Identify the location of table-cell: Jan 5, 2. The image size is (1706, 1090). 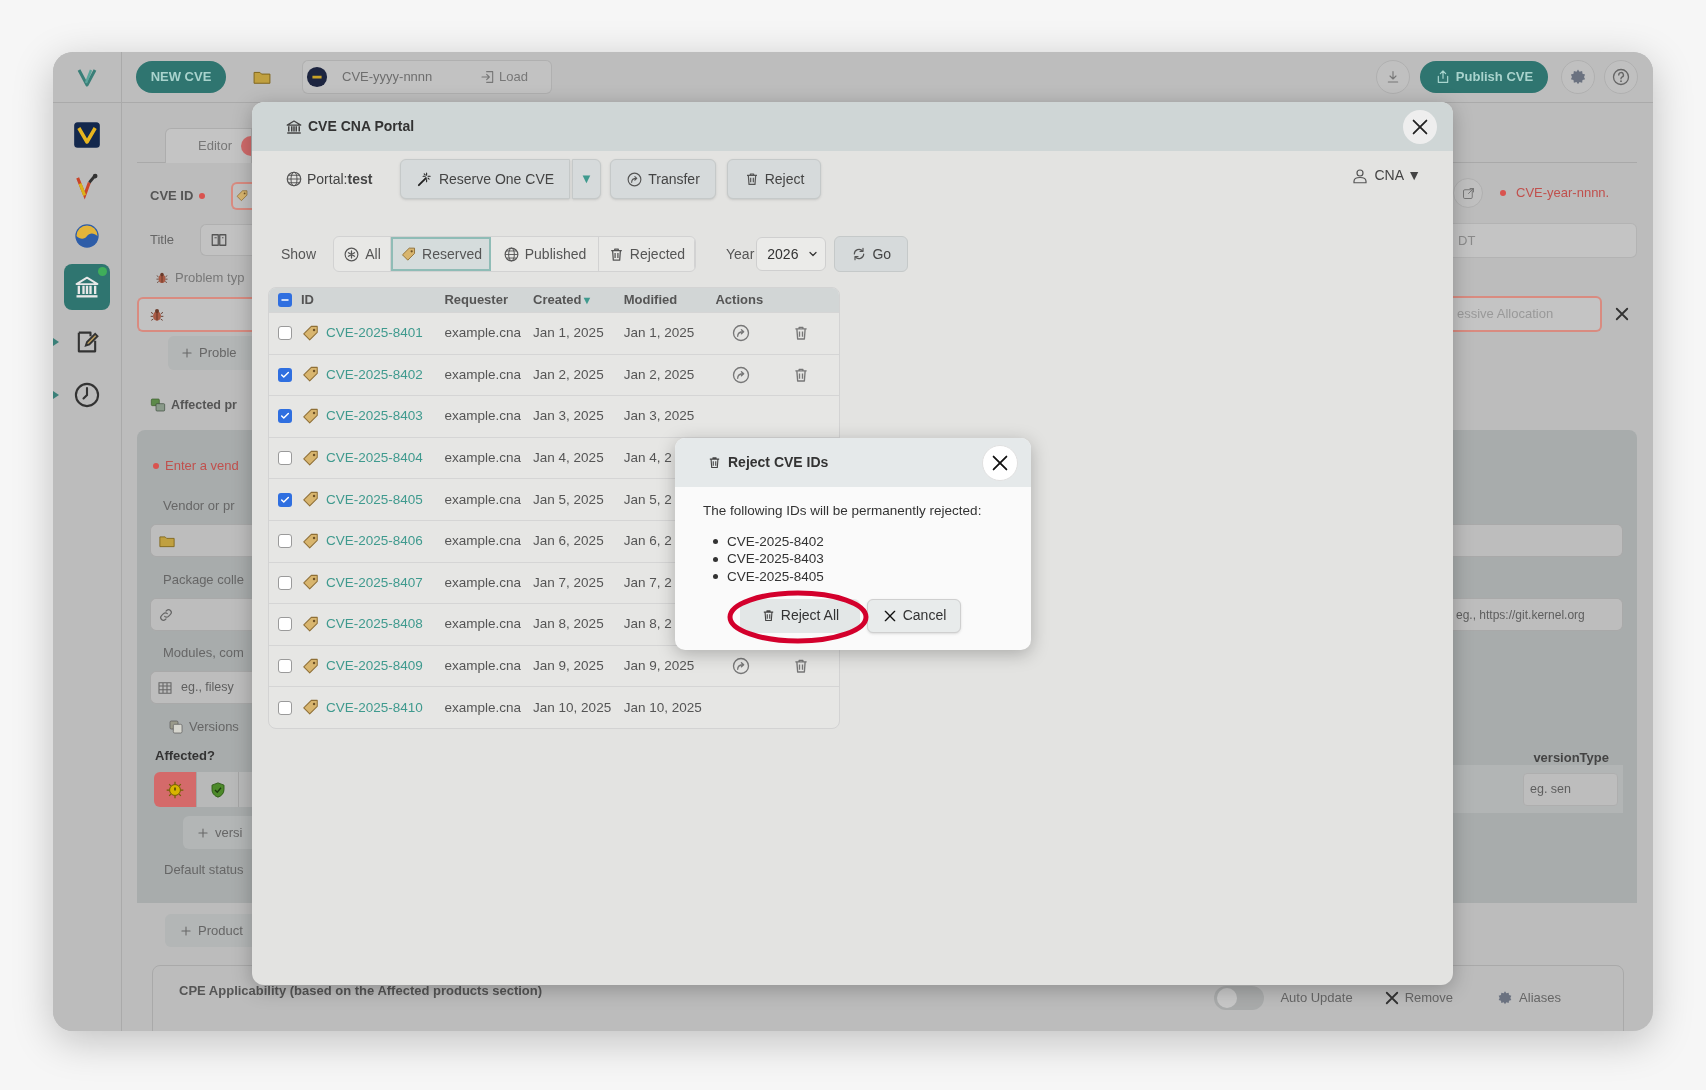
(647, 499).